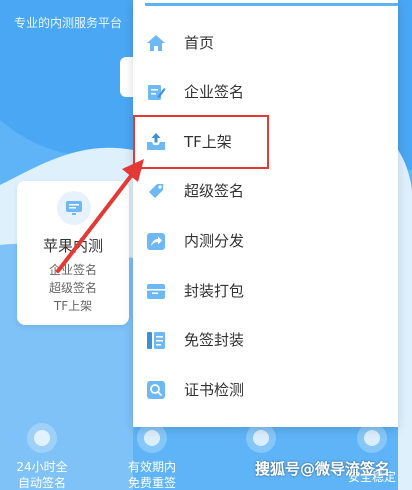 The height and width of the screenshot is (490, 412). I want to click on feature-card-apple-beta: 苹果内测 企业签名 超级签名 TF上架, so click(73, 253).